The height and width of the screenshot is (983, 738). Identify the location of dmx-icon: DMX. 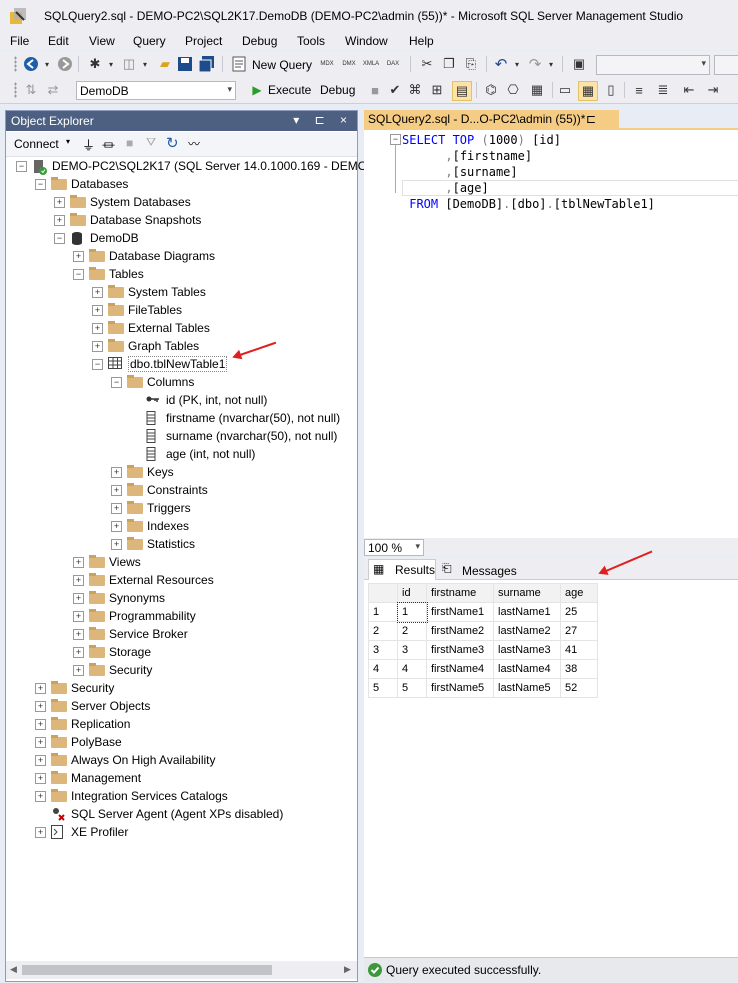
(349, 64).